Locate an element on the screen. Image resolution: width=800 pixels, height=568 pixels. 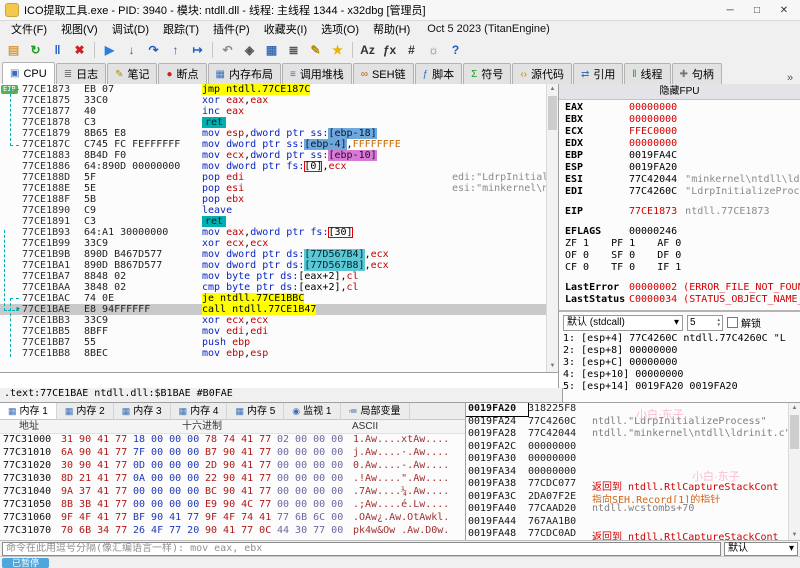
step-over-icon: ↷ is located at coordinates (153, 50).